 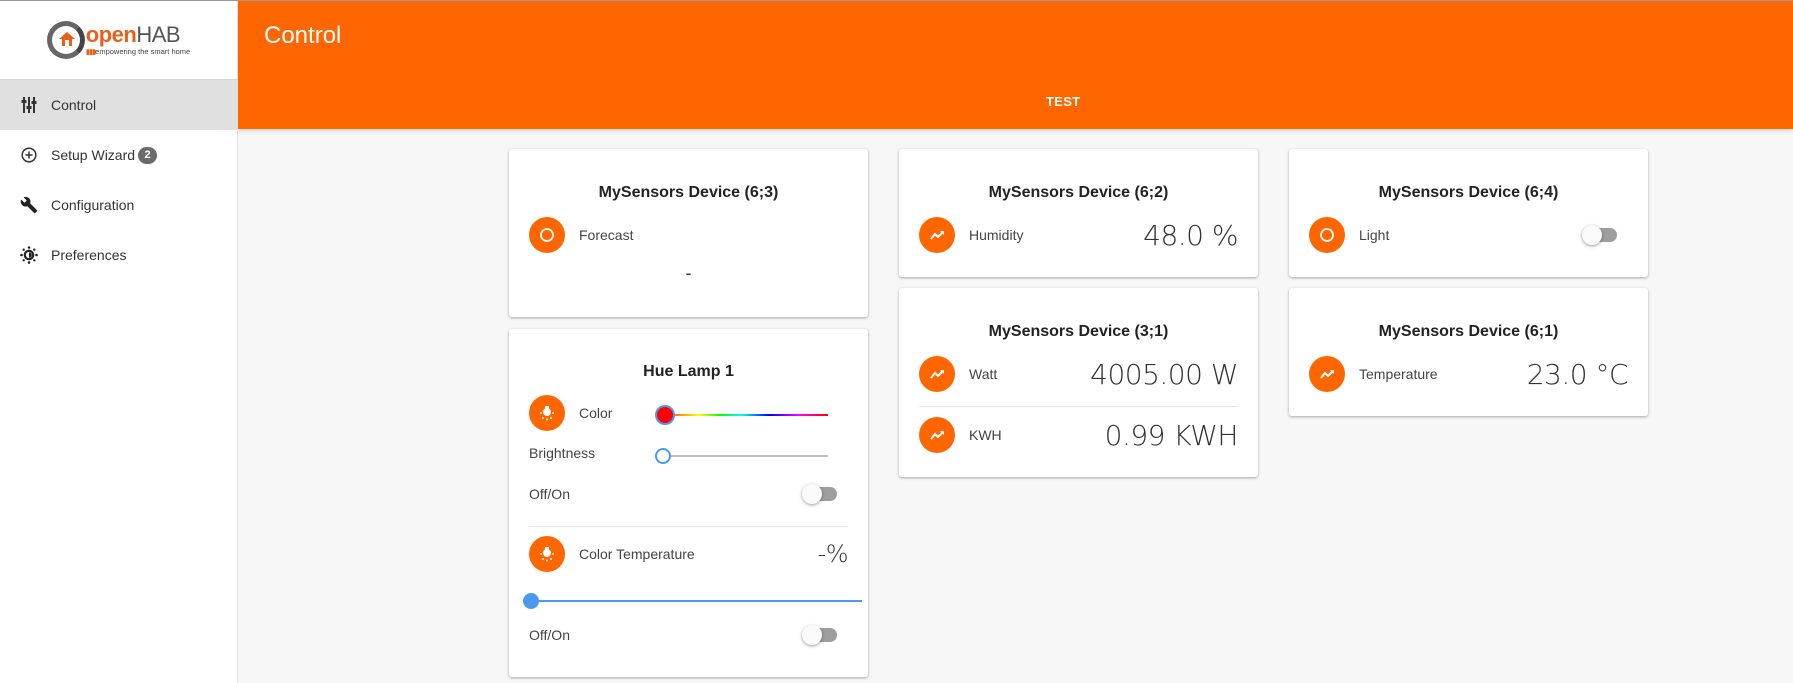 I want to click on sidebar-item-label: Control, so click(x=74, y=105).